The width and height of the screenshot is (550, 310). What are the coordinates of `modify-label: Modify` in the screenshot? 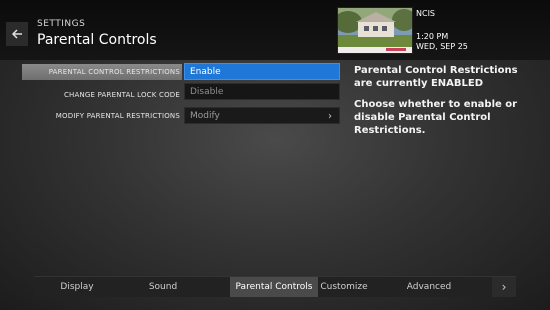 It's located at (205, 116).